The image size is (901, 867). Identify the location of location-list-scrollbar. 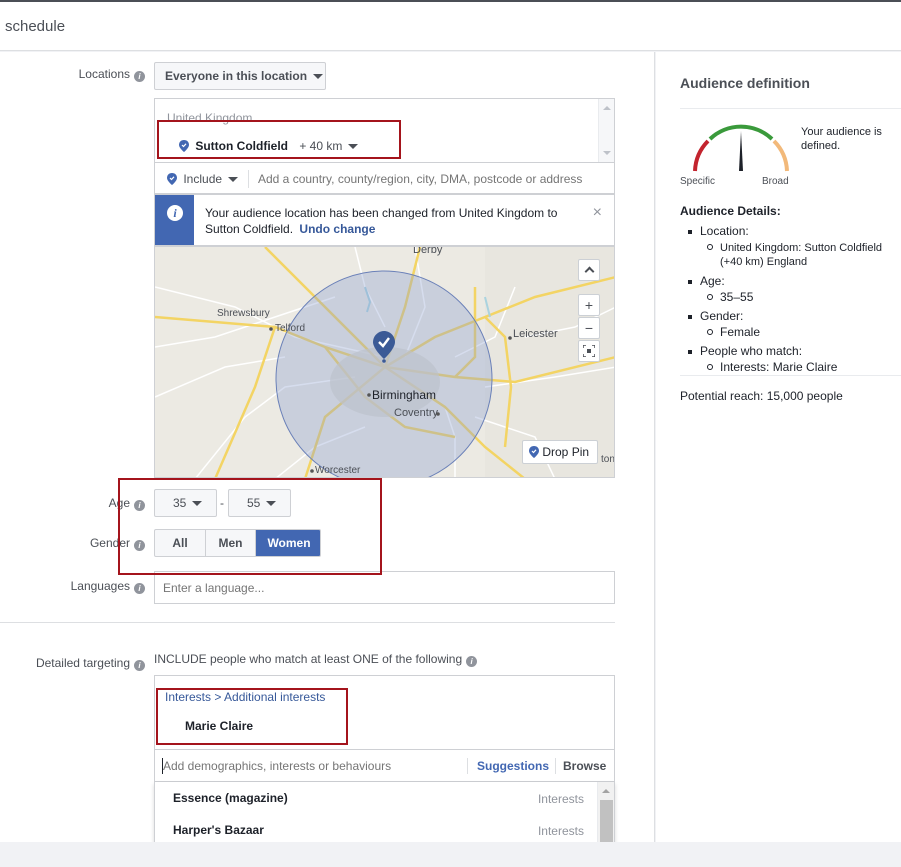
(606, 131).